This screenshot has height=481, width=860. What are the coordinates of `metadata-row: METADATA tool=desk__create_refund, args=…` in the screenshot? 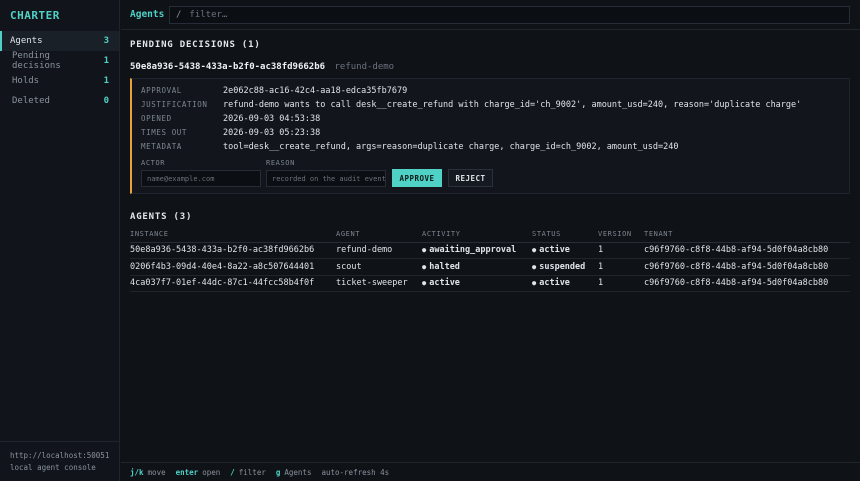 It's located at (409, 147).